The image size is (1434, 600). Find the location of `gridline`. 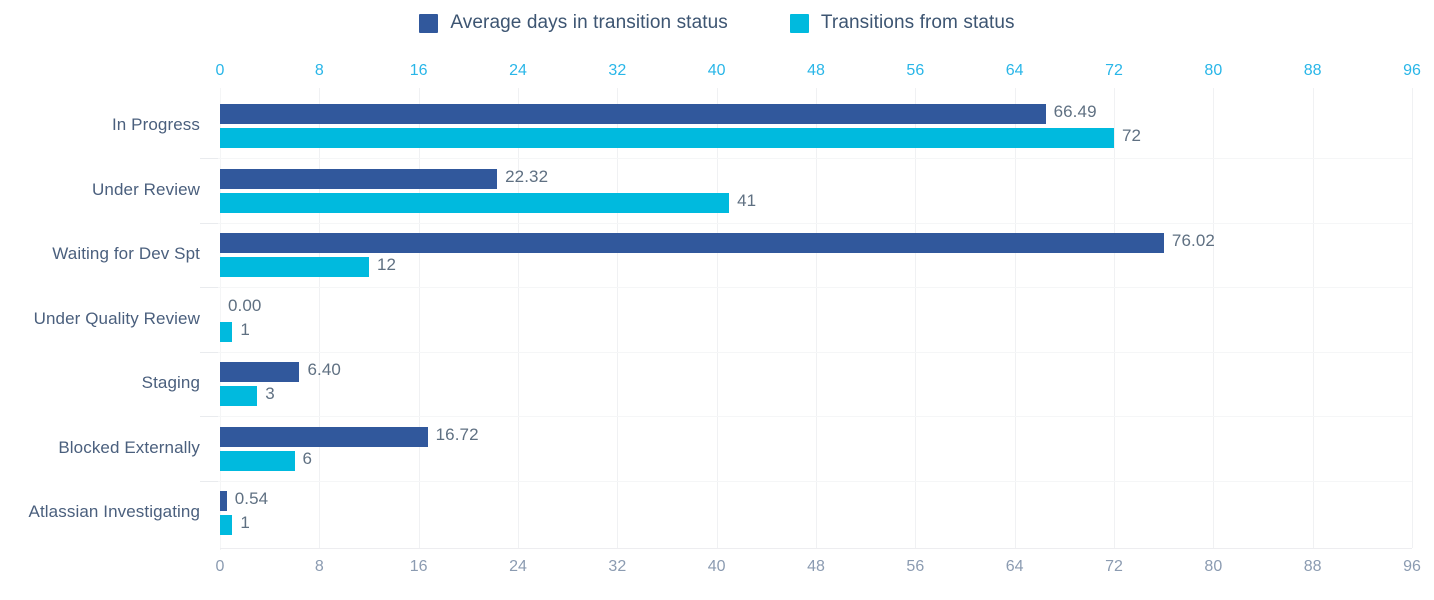

gridline is located at coordinates (1412, 318).